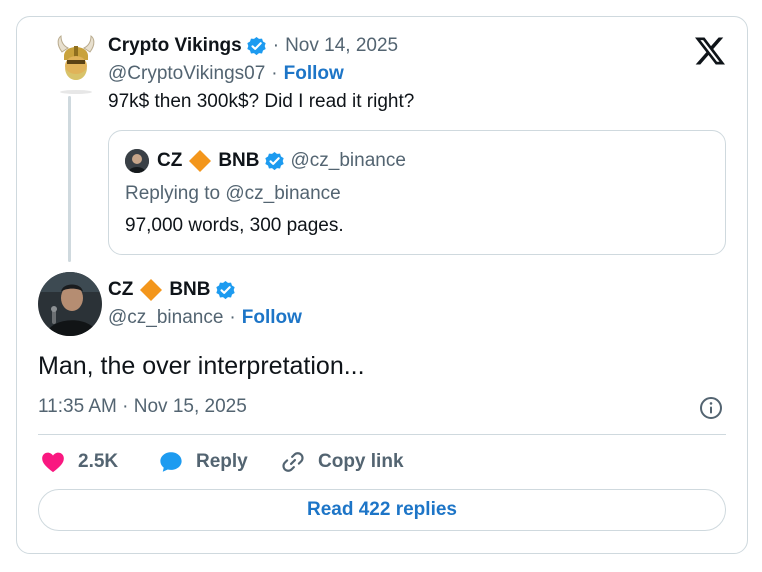 The height and width of the screenshot is (572, 762). I want to click on main-handle-row: @cz_binance · Follow, so click(205, 318).